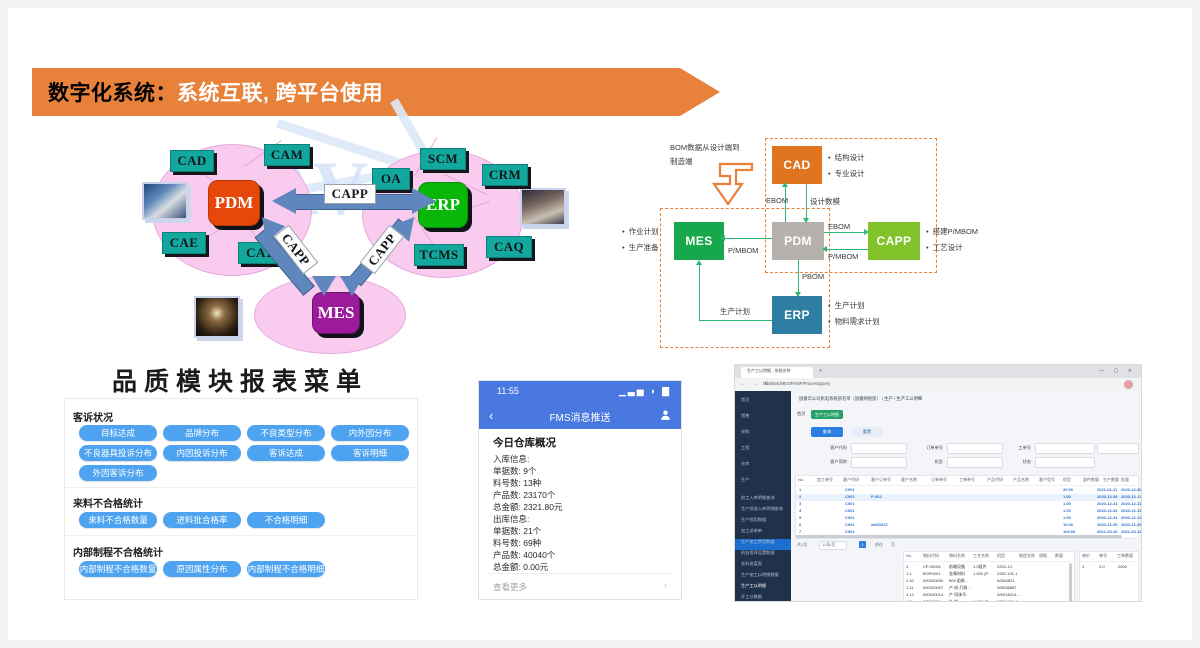  Describe the element at coordinates (798, 241) in the screenshot. I see `bom-node-pdm: PDM` at that location.